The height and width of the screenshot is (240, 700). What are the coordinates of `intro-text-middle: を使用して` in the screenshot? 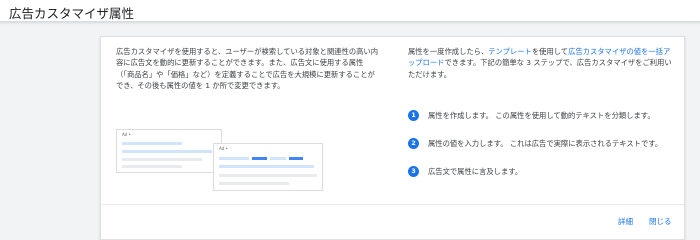 It's located at (550, 51).